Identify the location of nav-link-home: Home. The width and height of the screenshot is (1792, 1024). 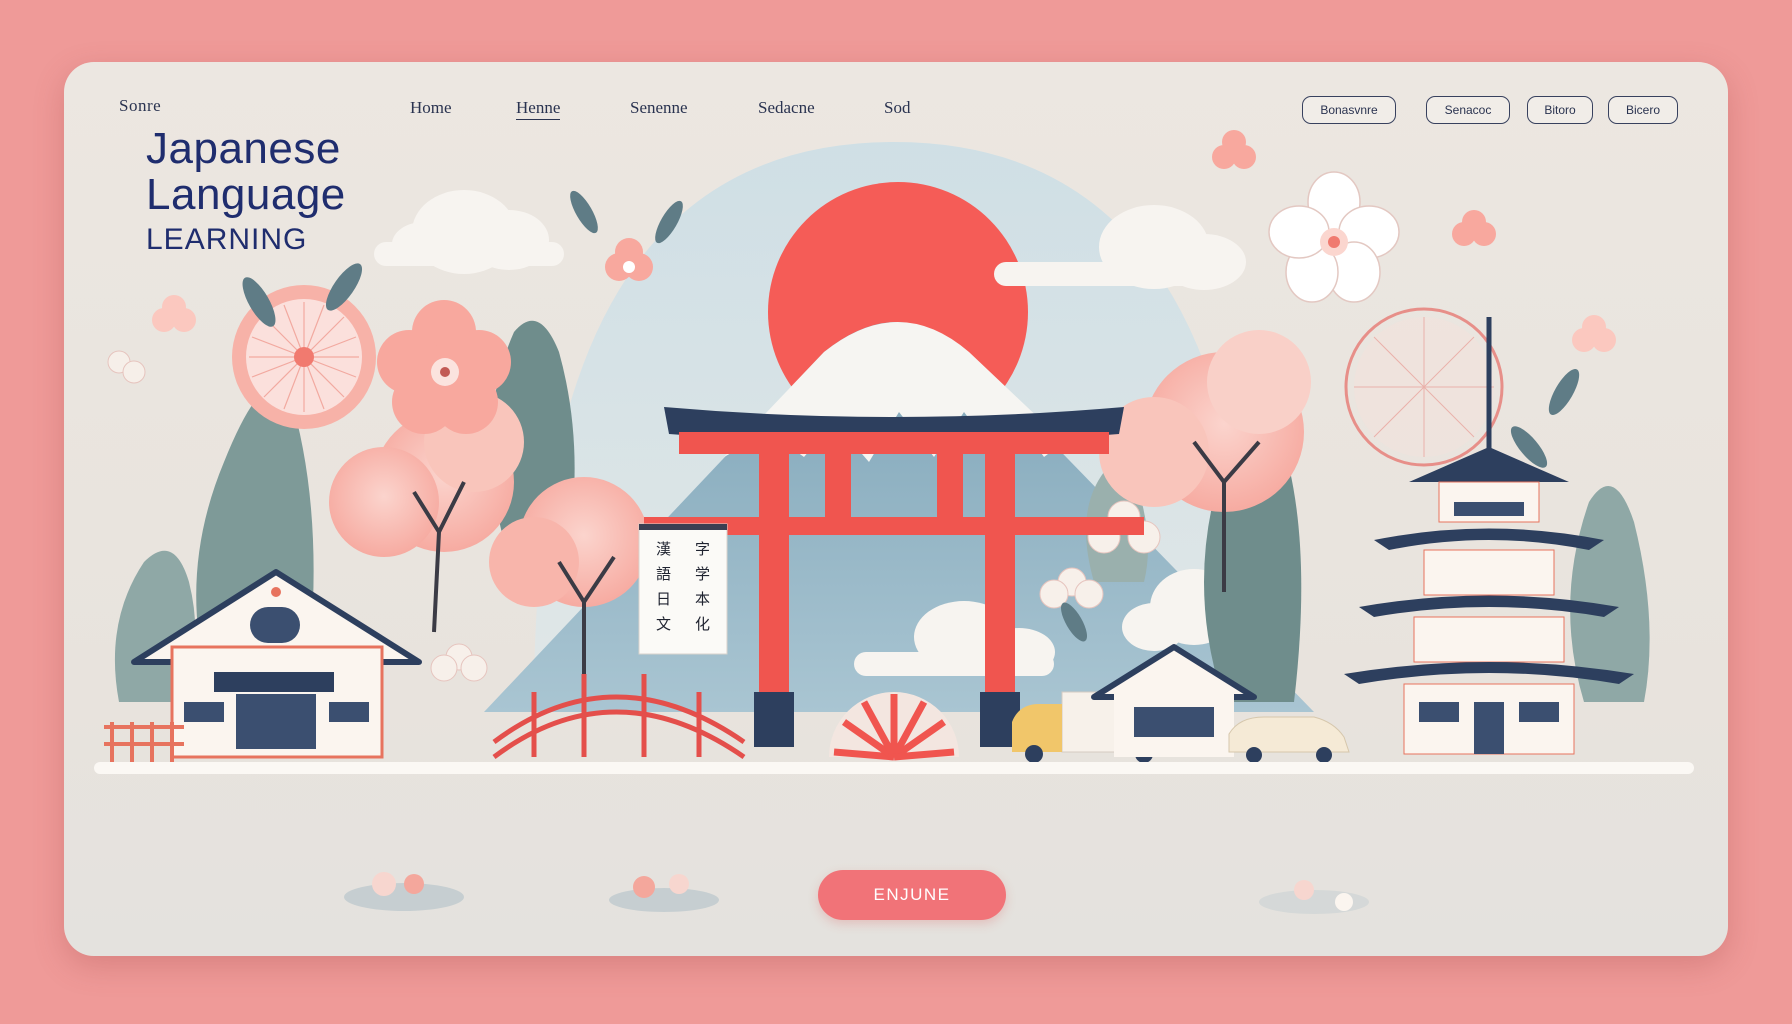
(431, 108).